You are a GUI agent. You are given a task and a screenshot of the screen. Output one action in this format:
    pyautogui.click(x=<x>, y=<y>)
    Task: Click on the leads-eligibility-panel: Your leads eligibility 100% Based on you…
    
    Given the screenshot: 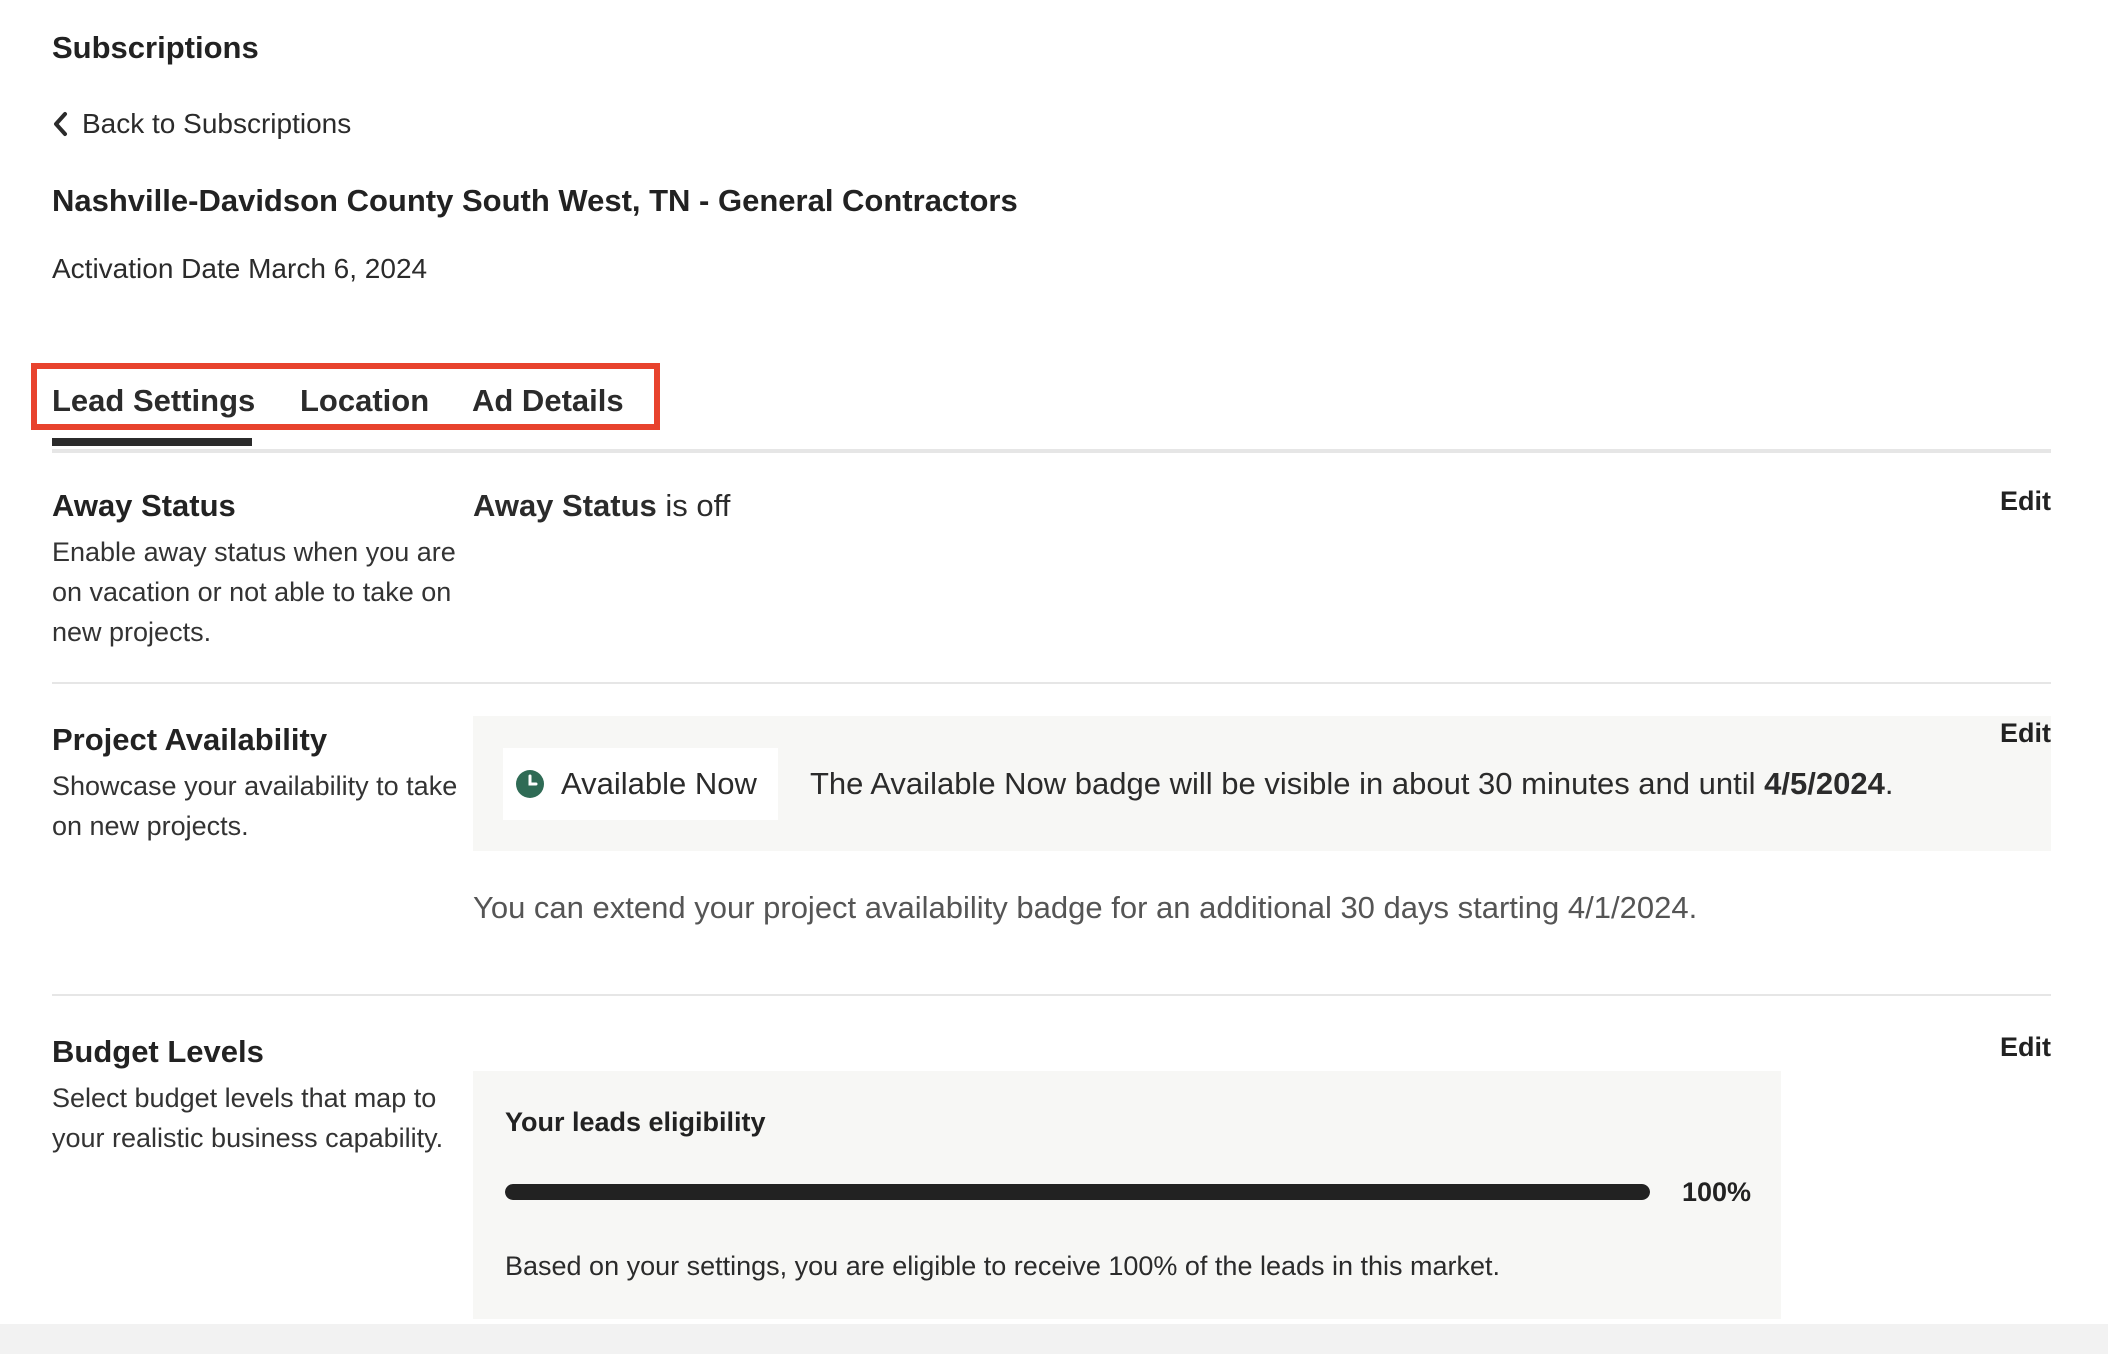 What is the action you would take?
    pyautogui.click(x=1127, y=1195)
    